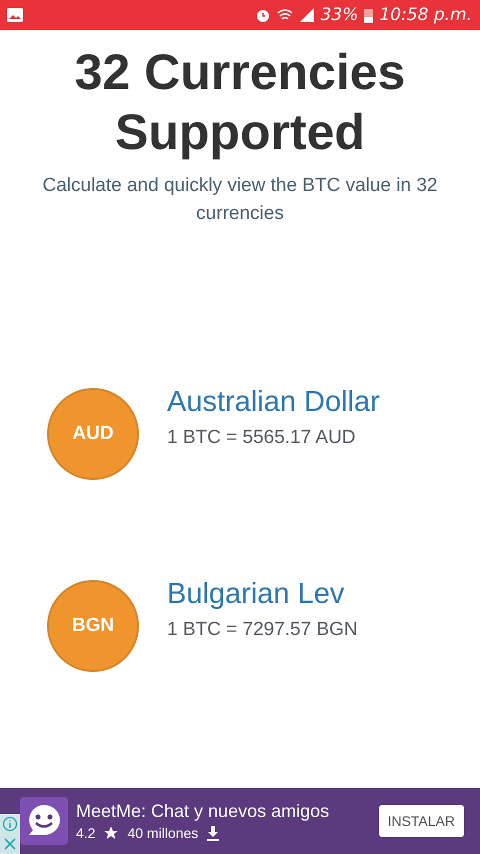 This screenshot has height=854, width=480. What do you see at coordinates (93, 434) in the screenshot?
I see `currency-code-badge: AUD` at bounding box center [93, 434].